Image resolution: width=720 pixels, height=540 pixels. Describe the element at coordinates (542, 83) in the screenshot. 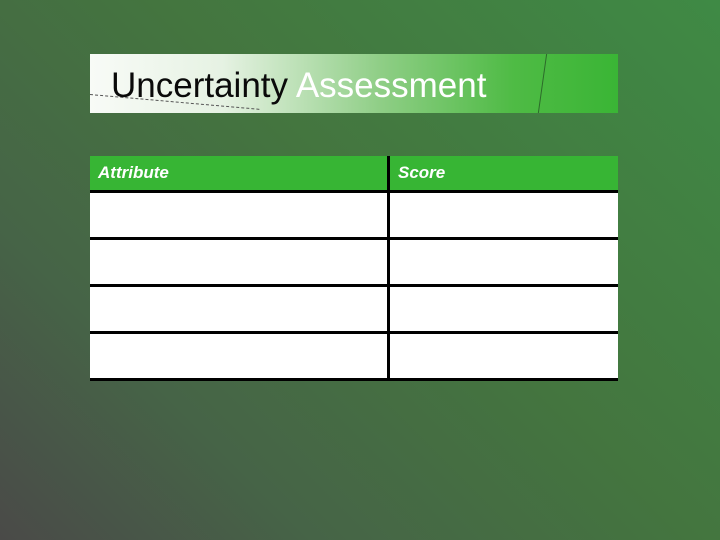

I see `decorative-slash-line` at that location.